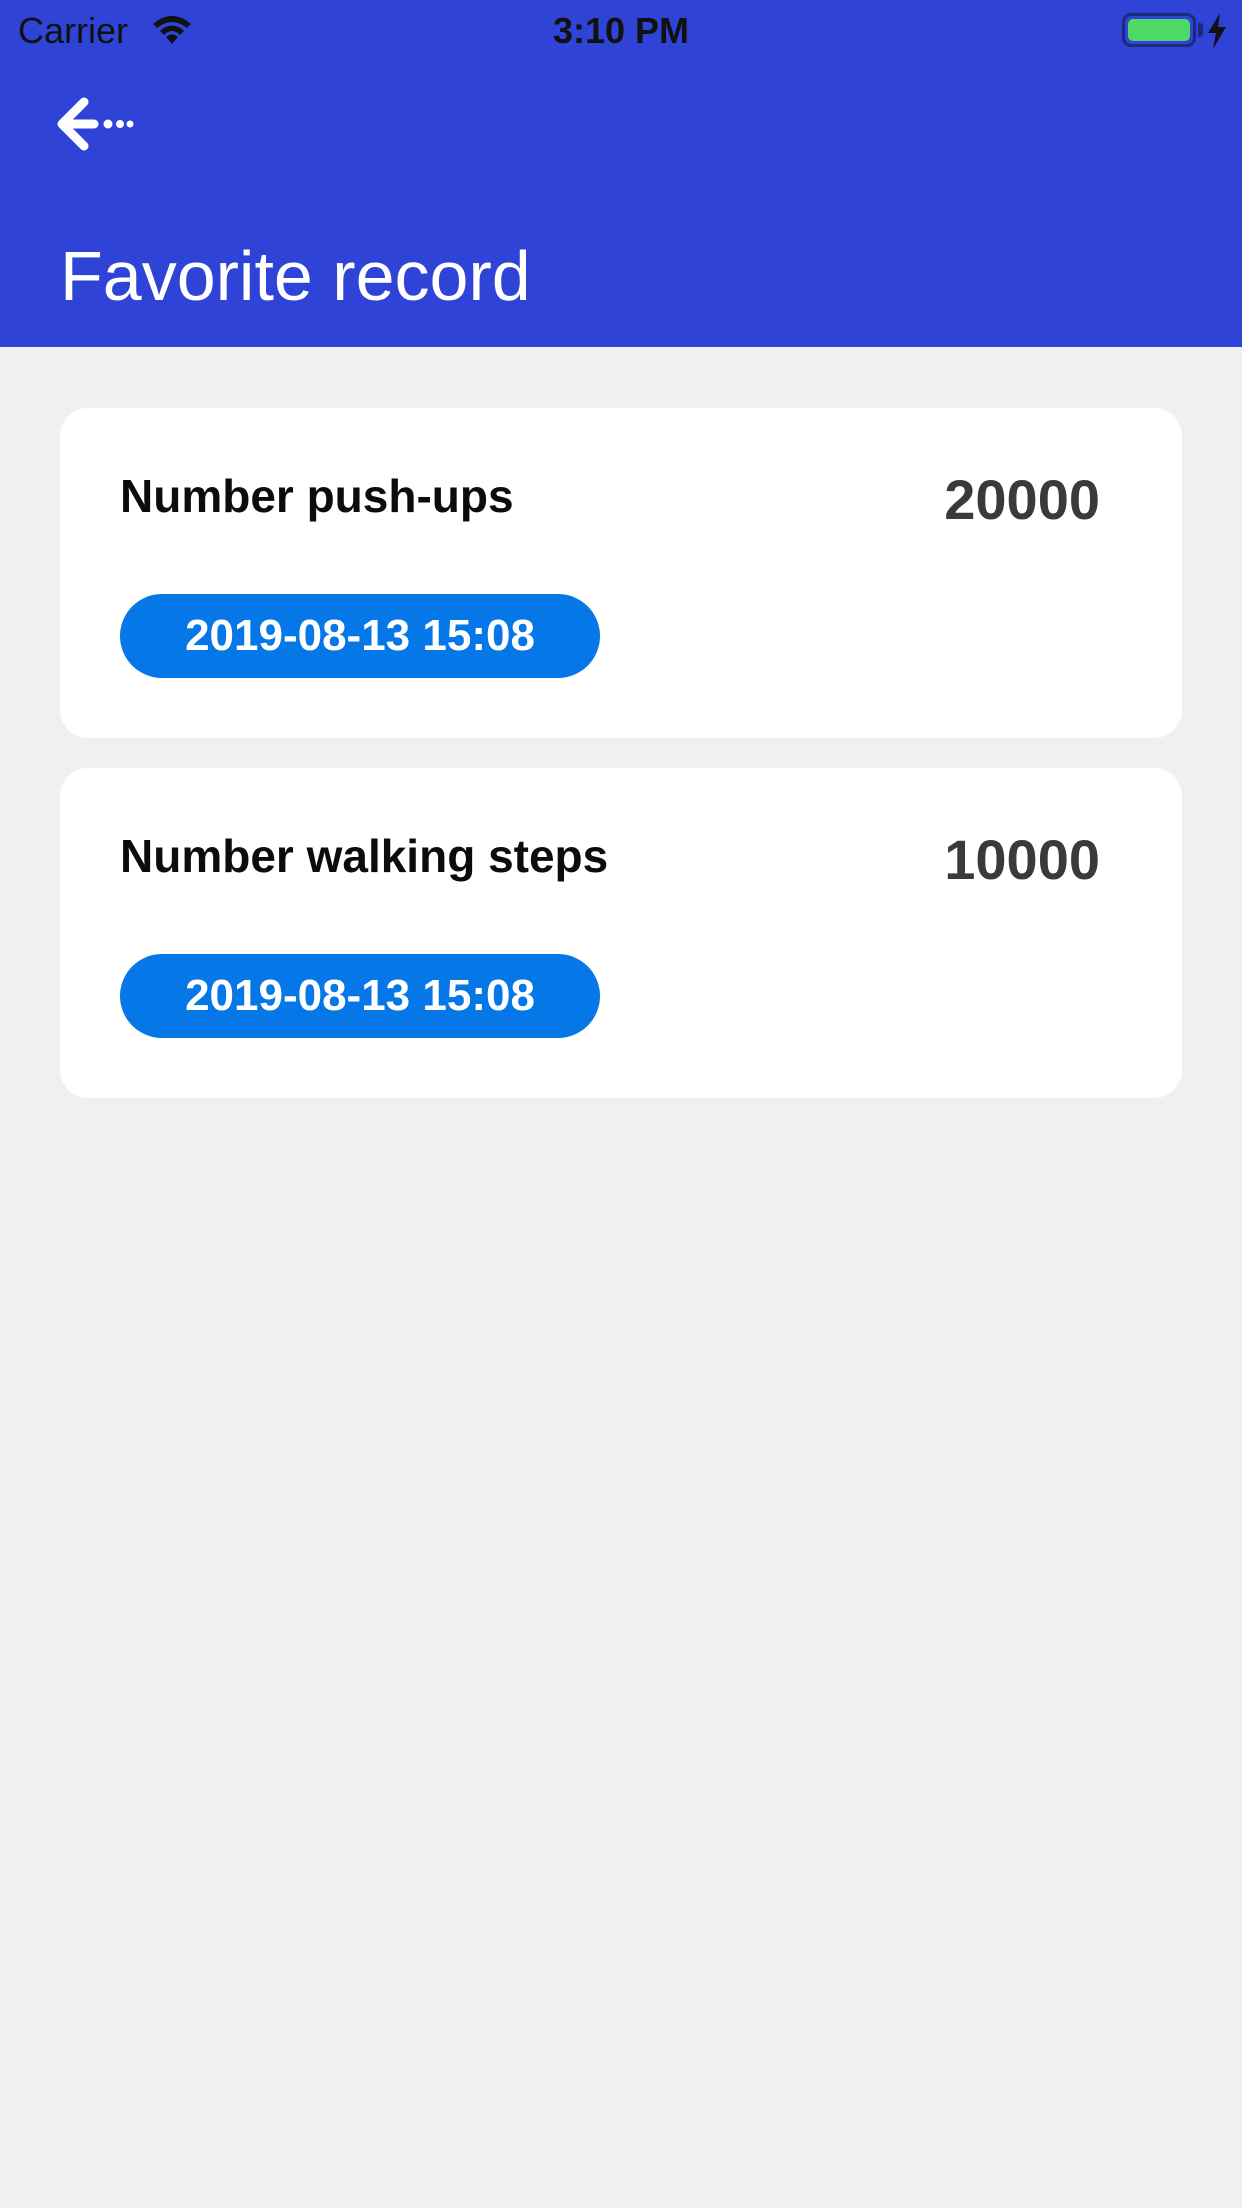 Image resolution: width=1242 pixels, height=2208 pixels. I want to click on status-bar: Carrier 3:10 PM, so click(621, 31).